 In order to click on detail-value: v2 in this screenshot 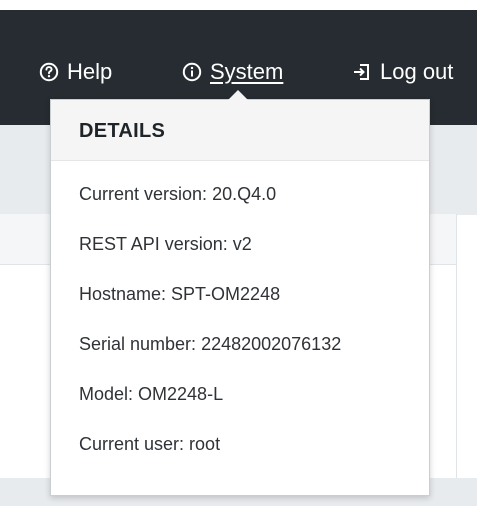, I will do `click(242, 244)`.